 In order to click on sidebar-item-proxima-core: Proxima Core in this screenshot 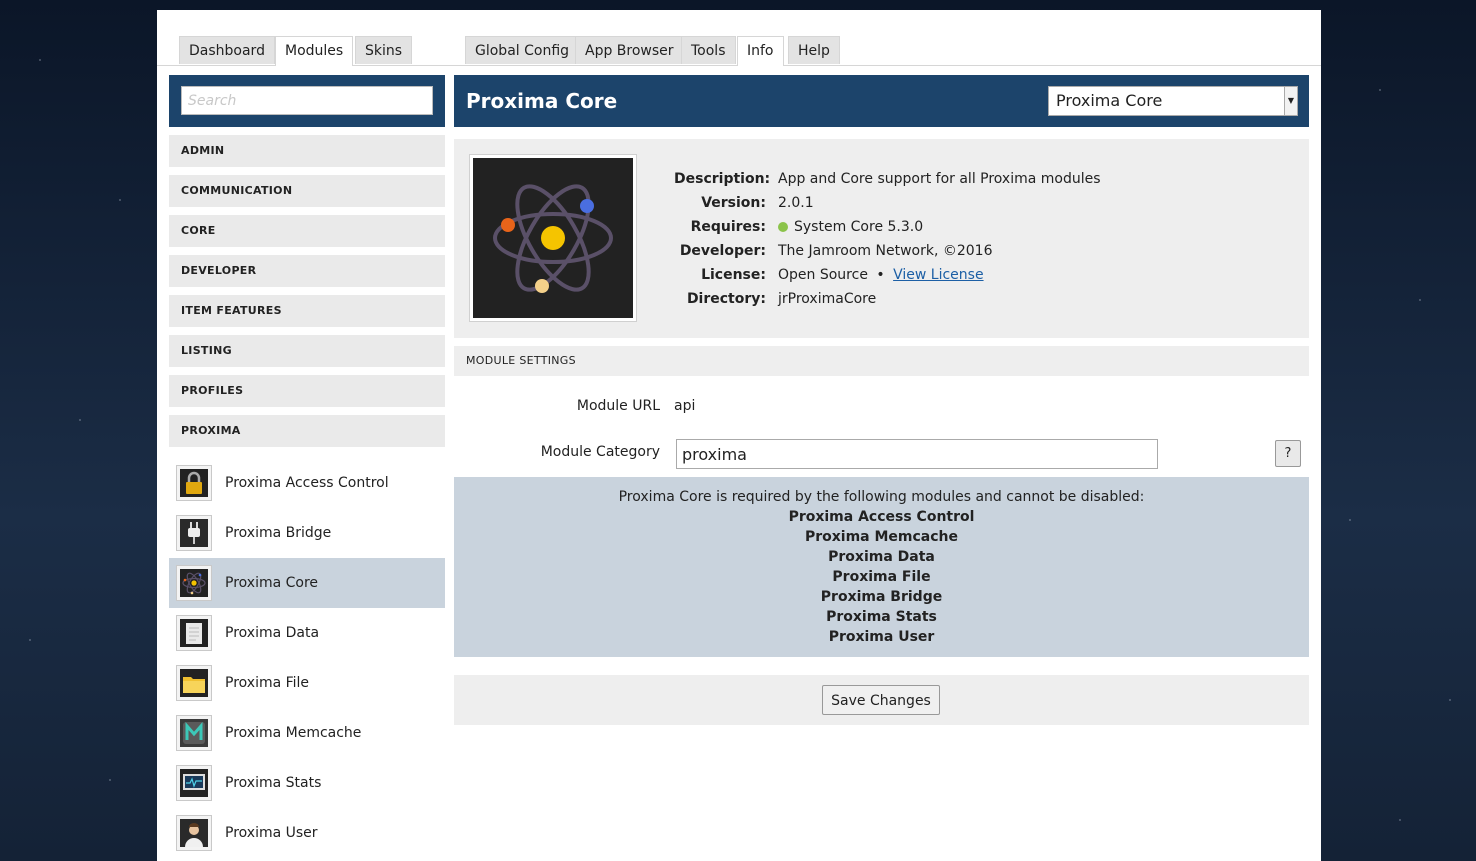, I will do `click(307, 583)`.